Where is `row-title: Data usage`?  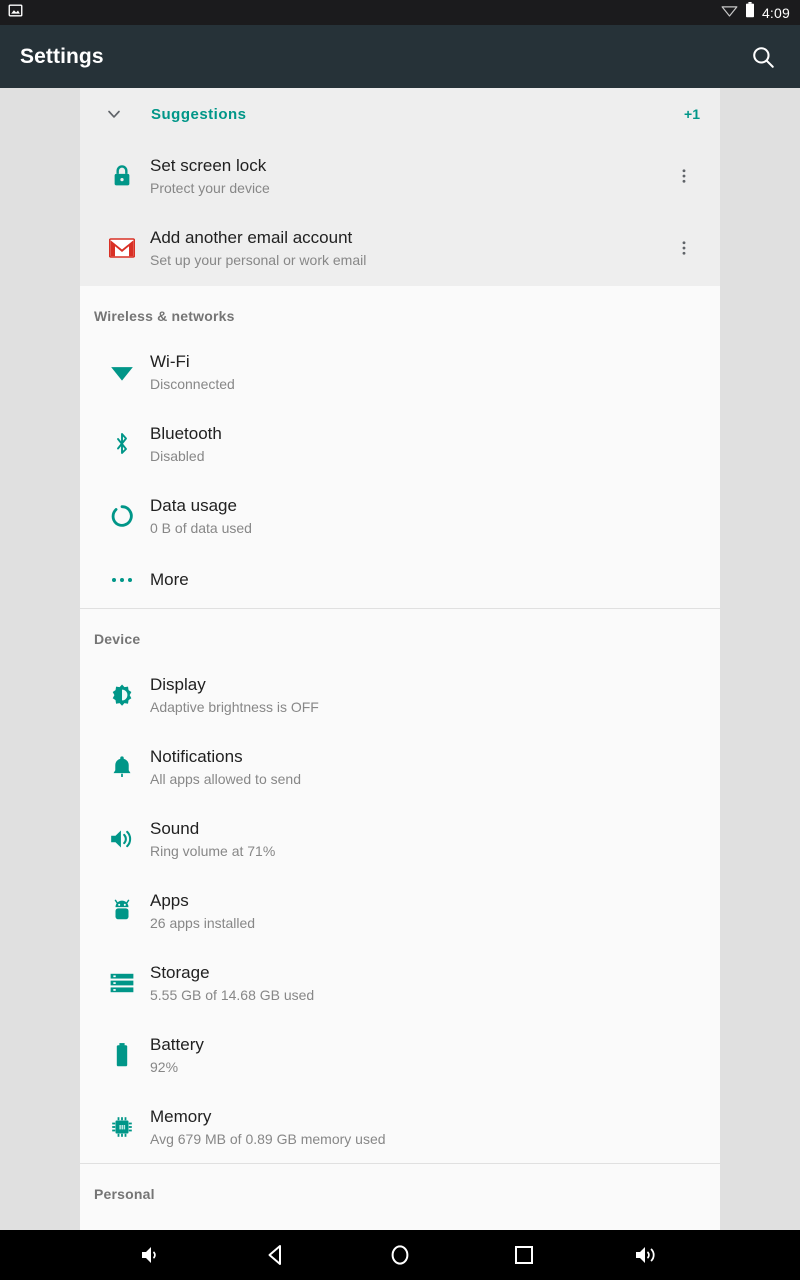 row-title: Data usage is located at coordinates (193, 505).